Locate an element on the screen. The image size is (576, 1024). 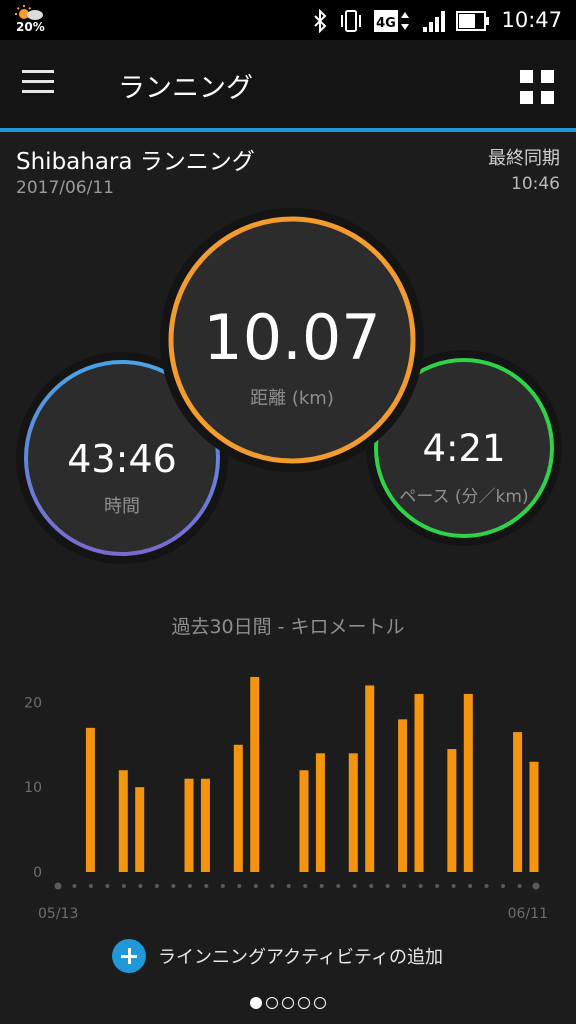
y-tick-label: 10 is located at coordinates (33, 788).